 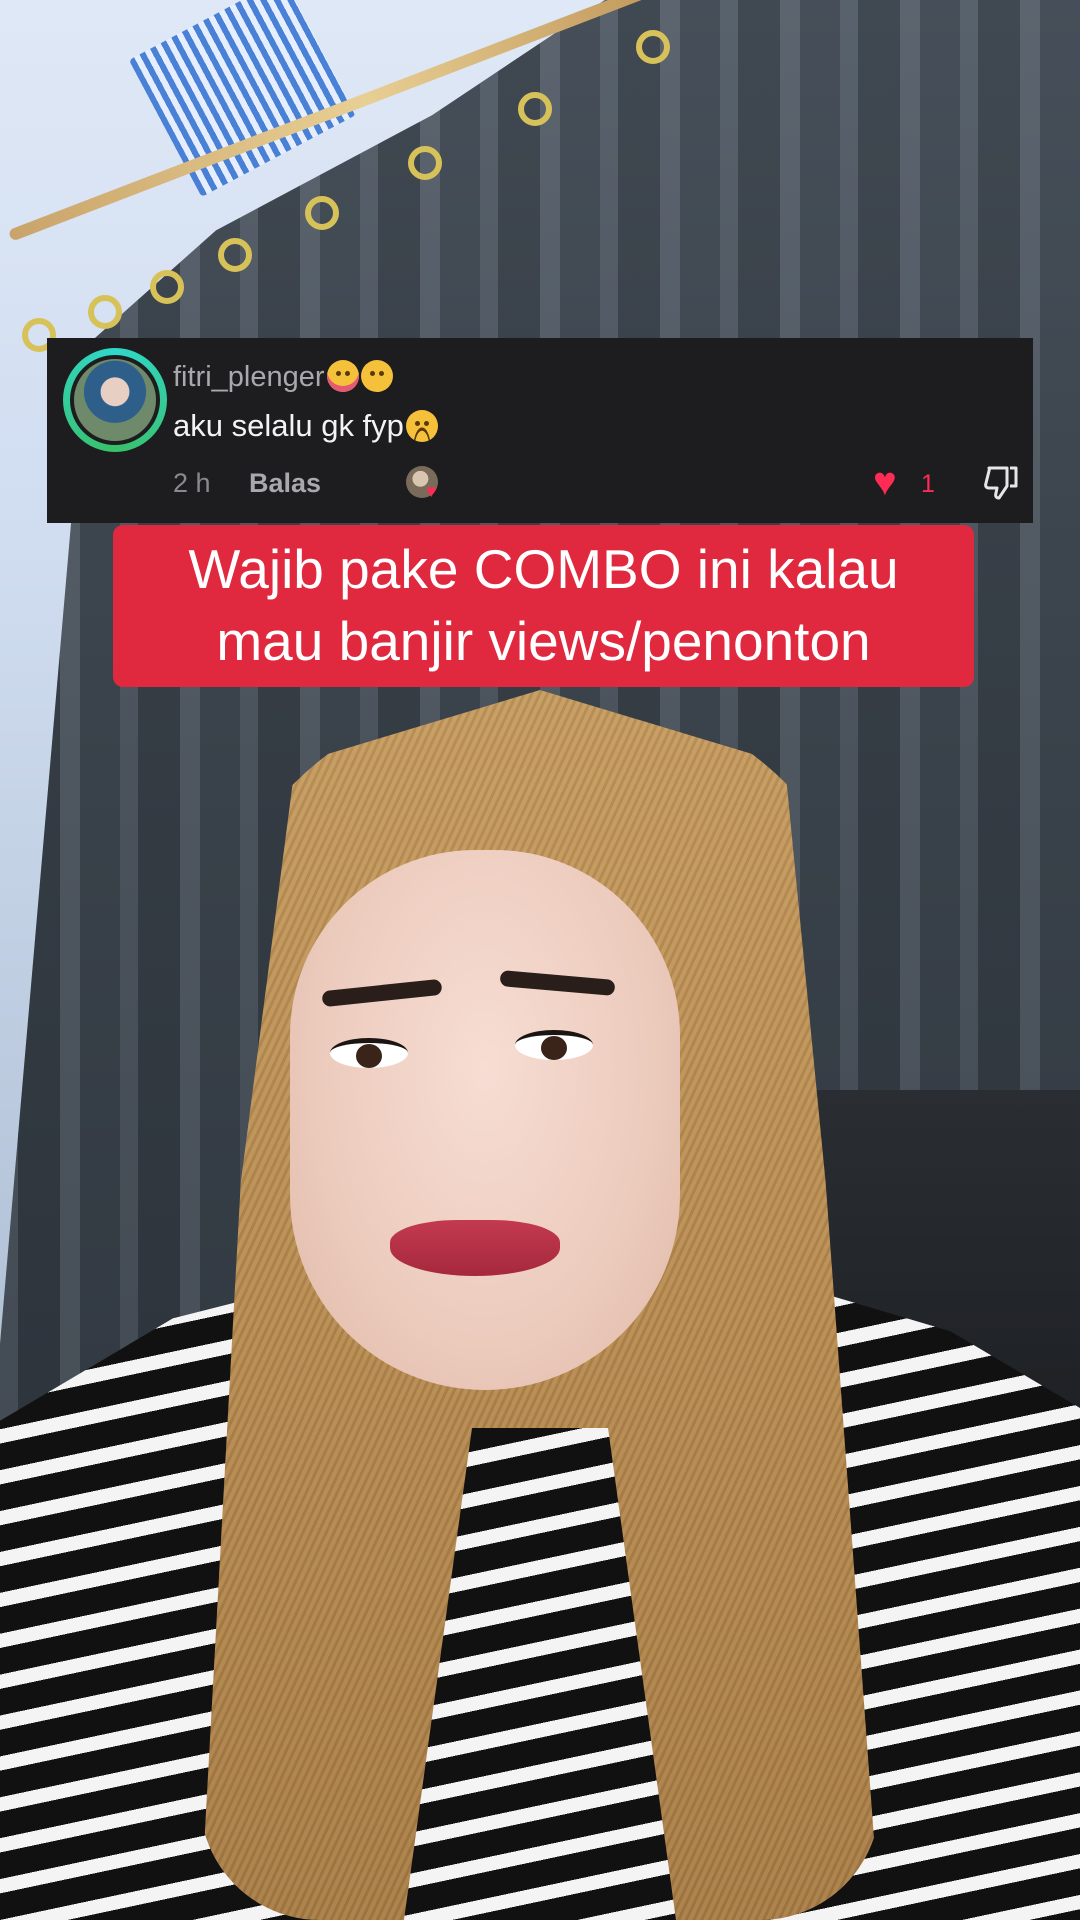 I want to click on avatar-image, so click(x=115, y=400).